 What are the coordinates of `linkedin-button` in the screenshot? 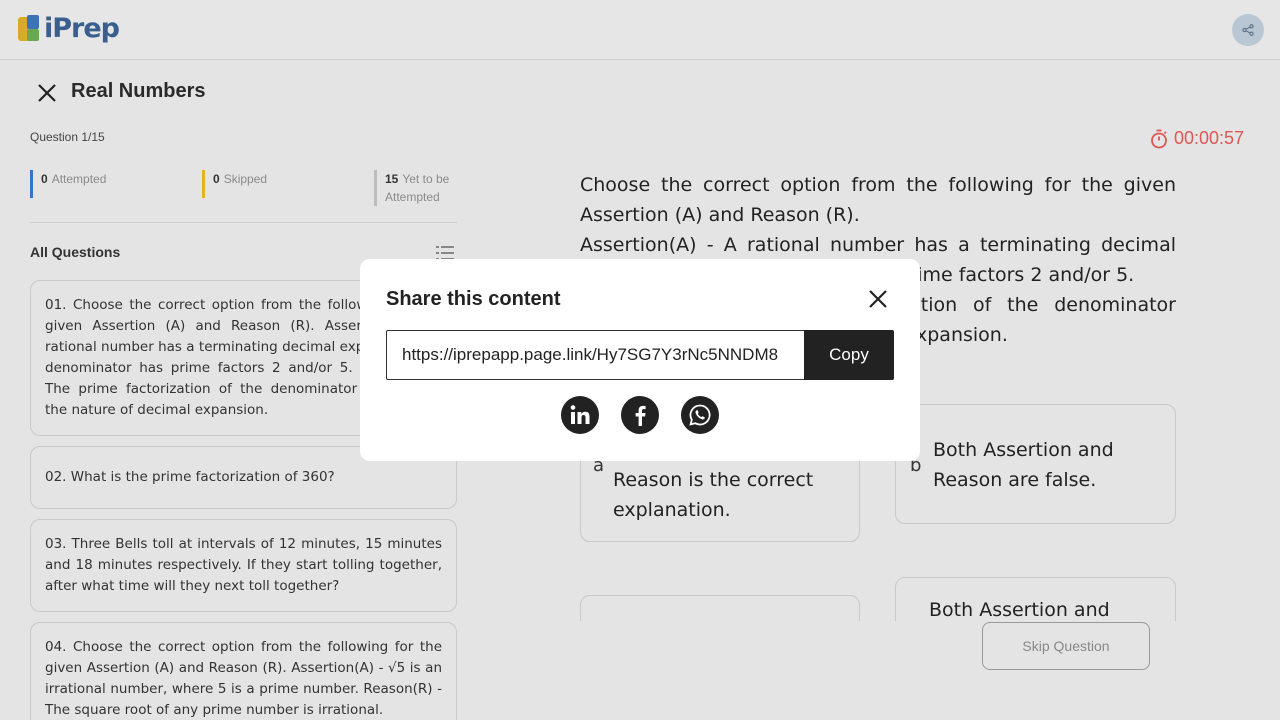 It's located at (580, 415).